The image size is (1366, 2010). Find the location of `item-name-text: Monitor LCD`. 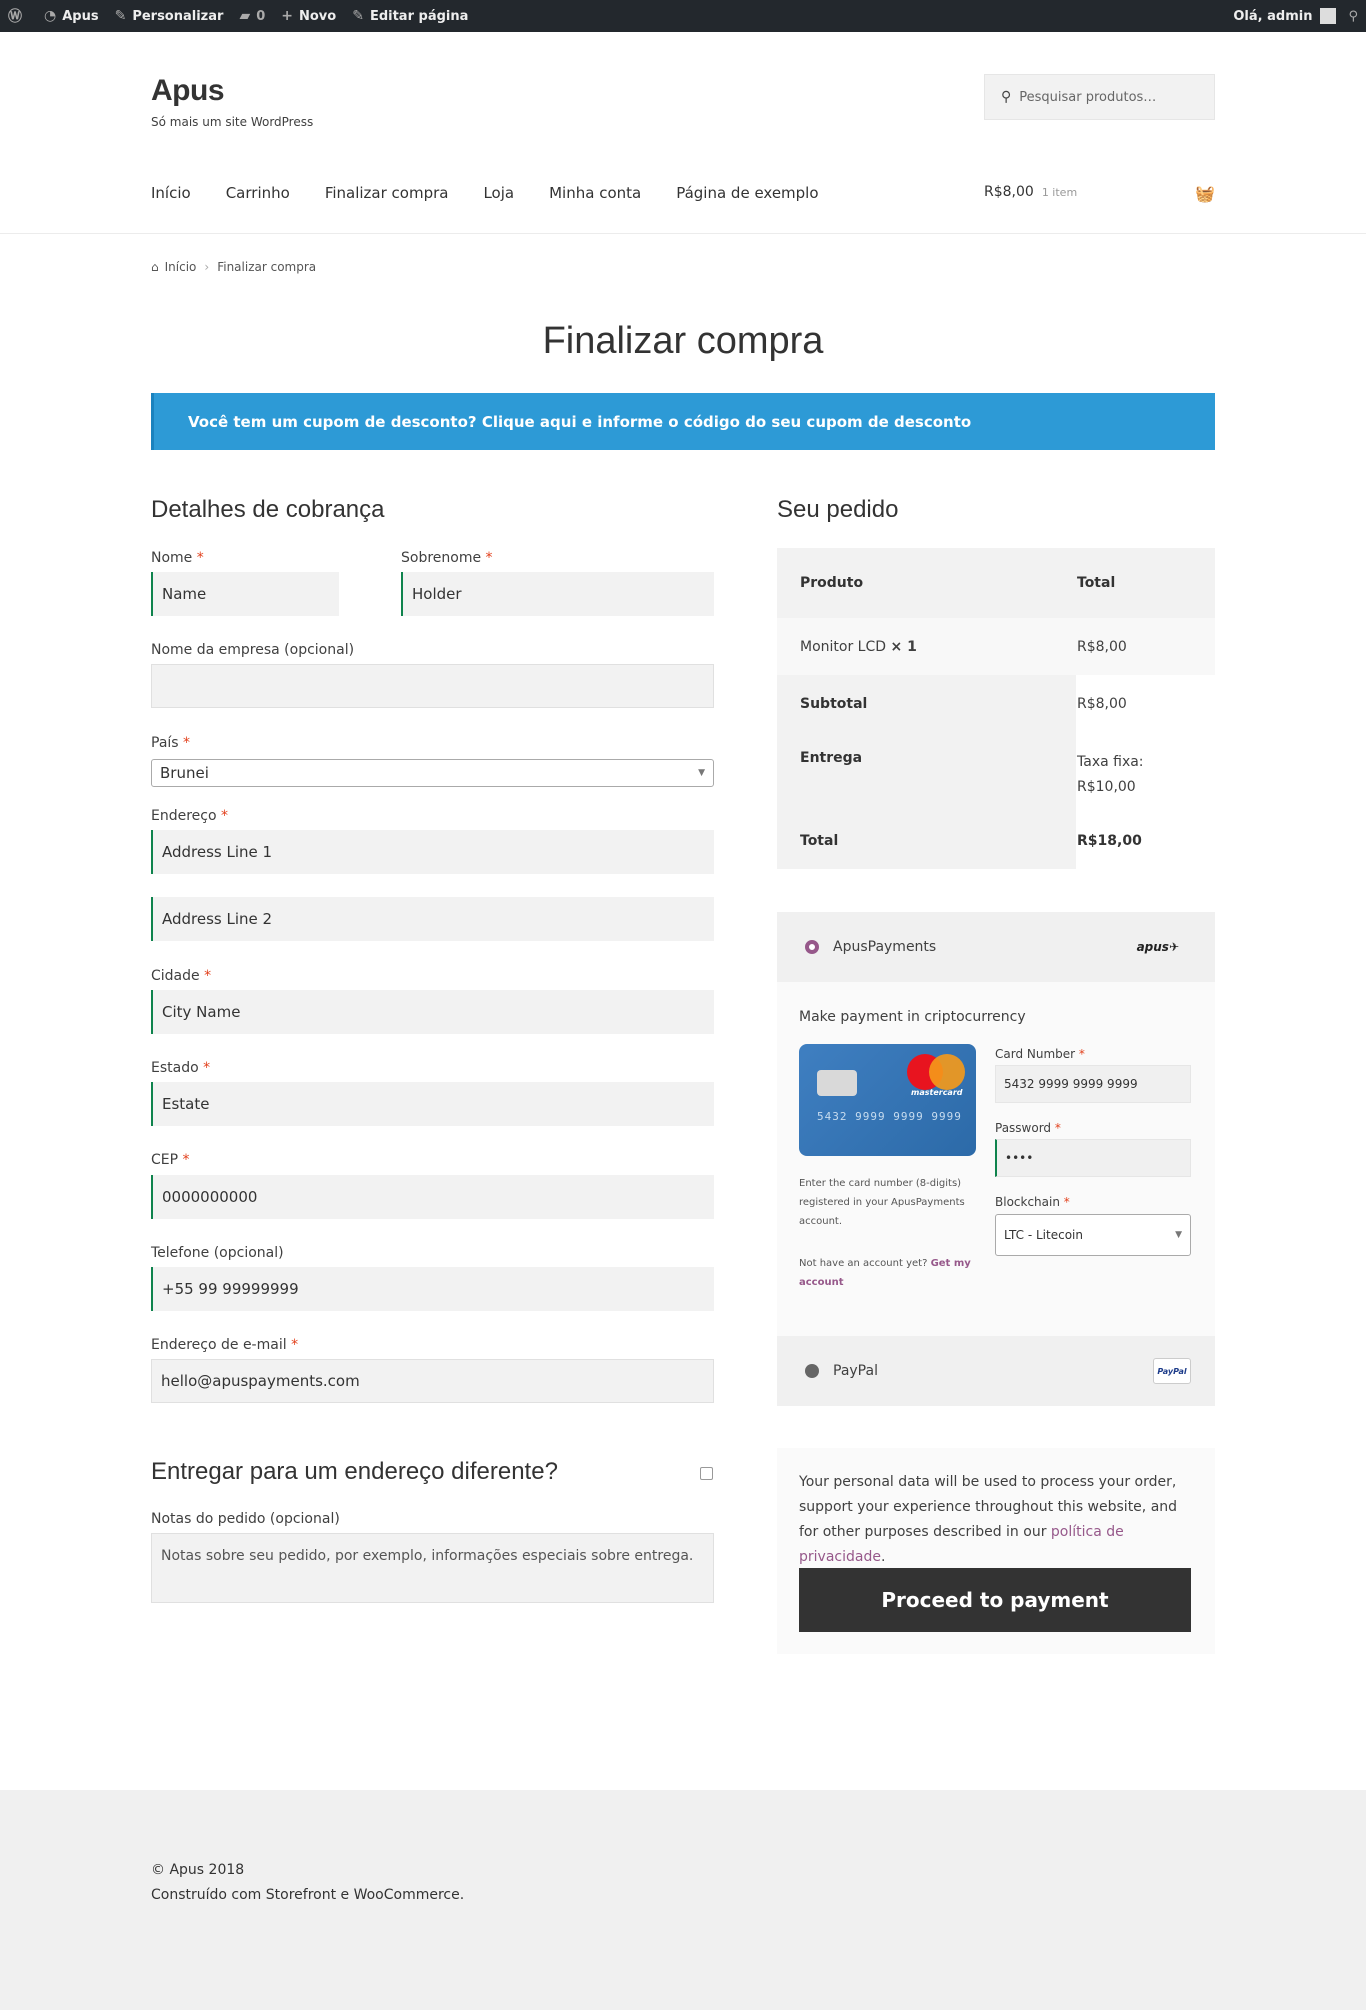

item-name-text: Monitor LCD is located at coordinates (843, 646).